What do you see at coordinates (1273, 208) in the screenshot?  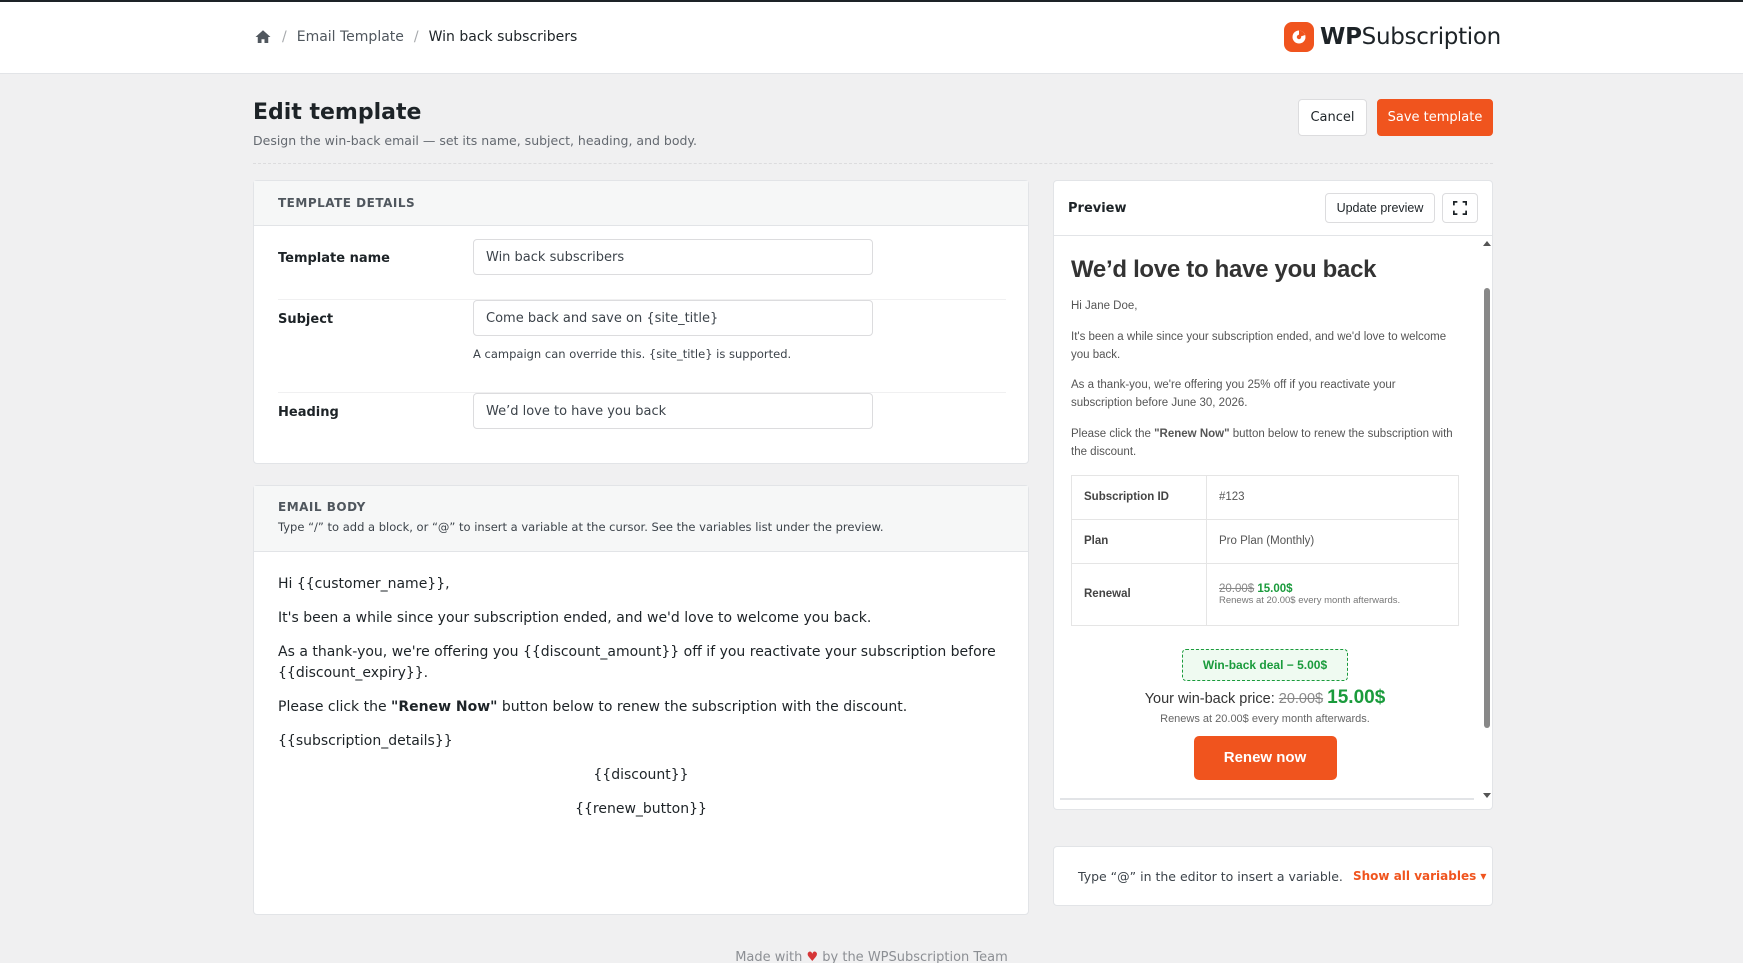 I see `preview-header: Preview Update preview` at bounding box center [1273, 208].